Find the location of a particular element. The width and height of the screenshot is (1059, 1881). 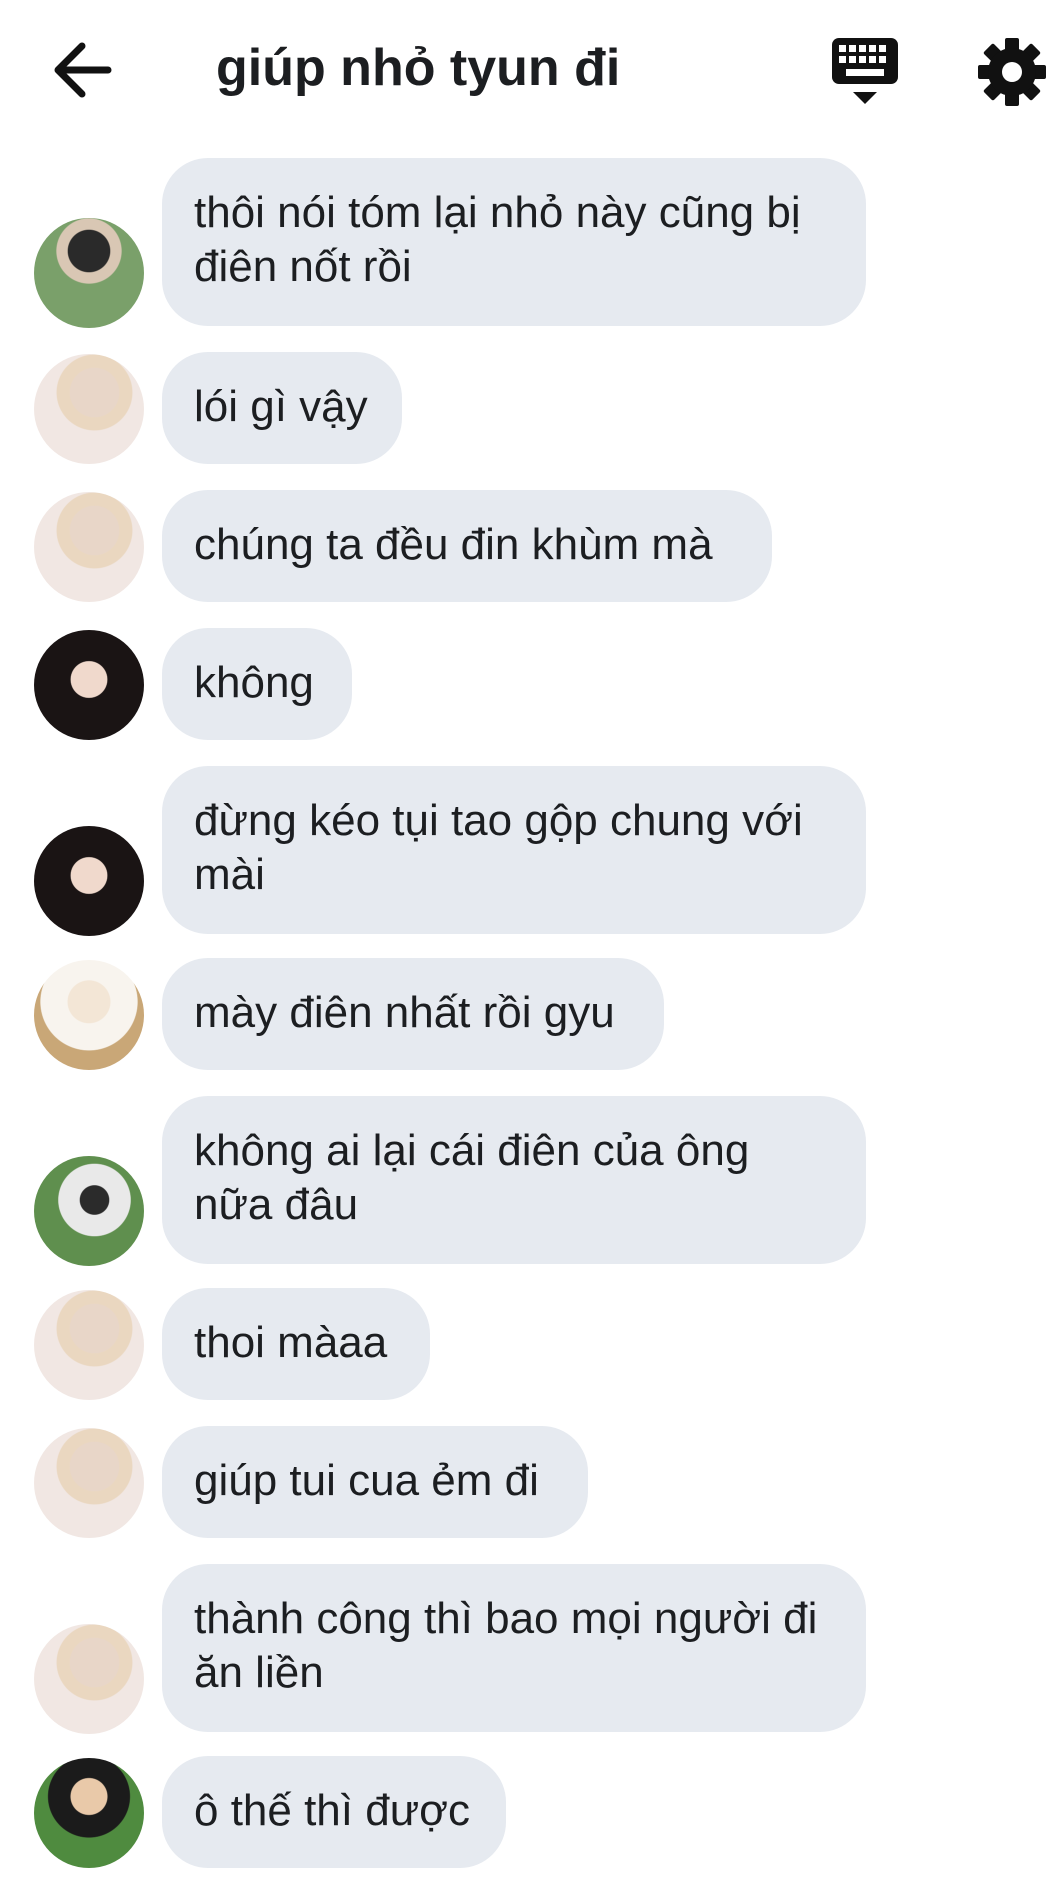

keyboard-hide-button is located at coordinates (865, 72).